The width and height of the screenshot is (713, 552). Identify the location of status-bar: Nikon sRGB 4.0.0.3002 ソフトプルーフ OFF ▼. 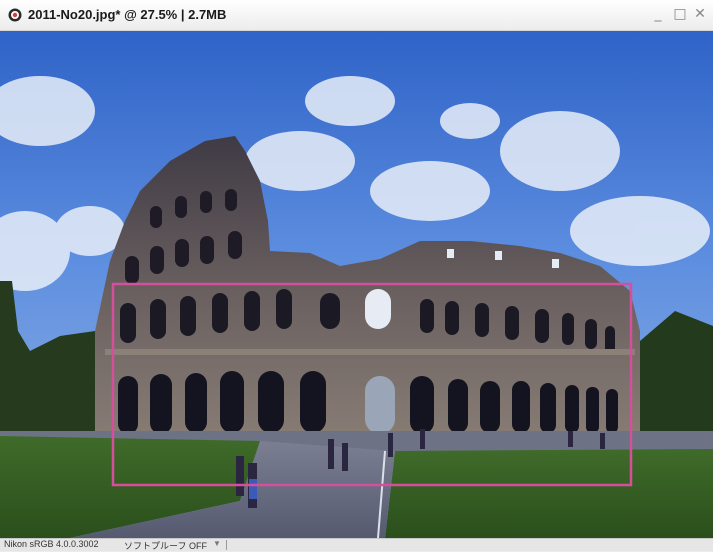
(356, 544).